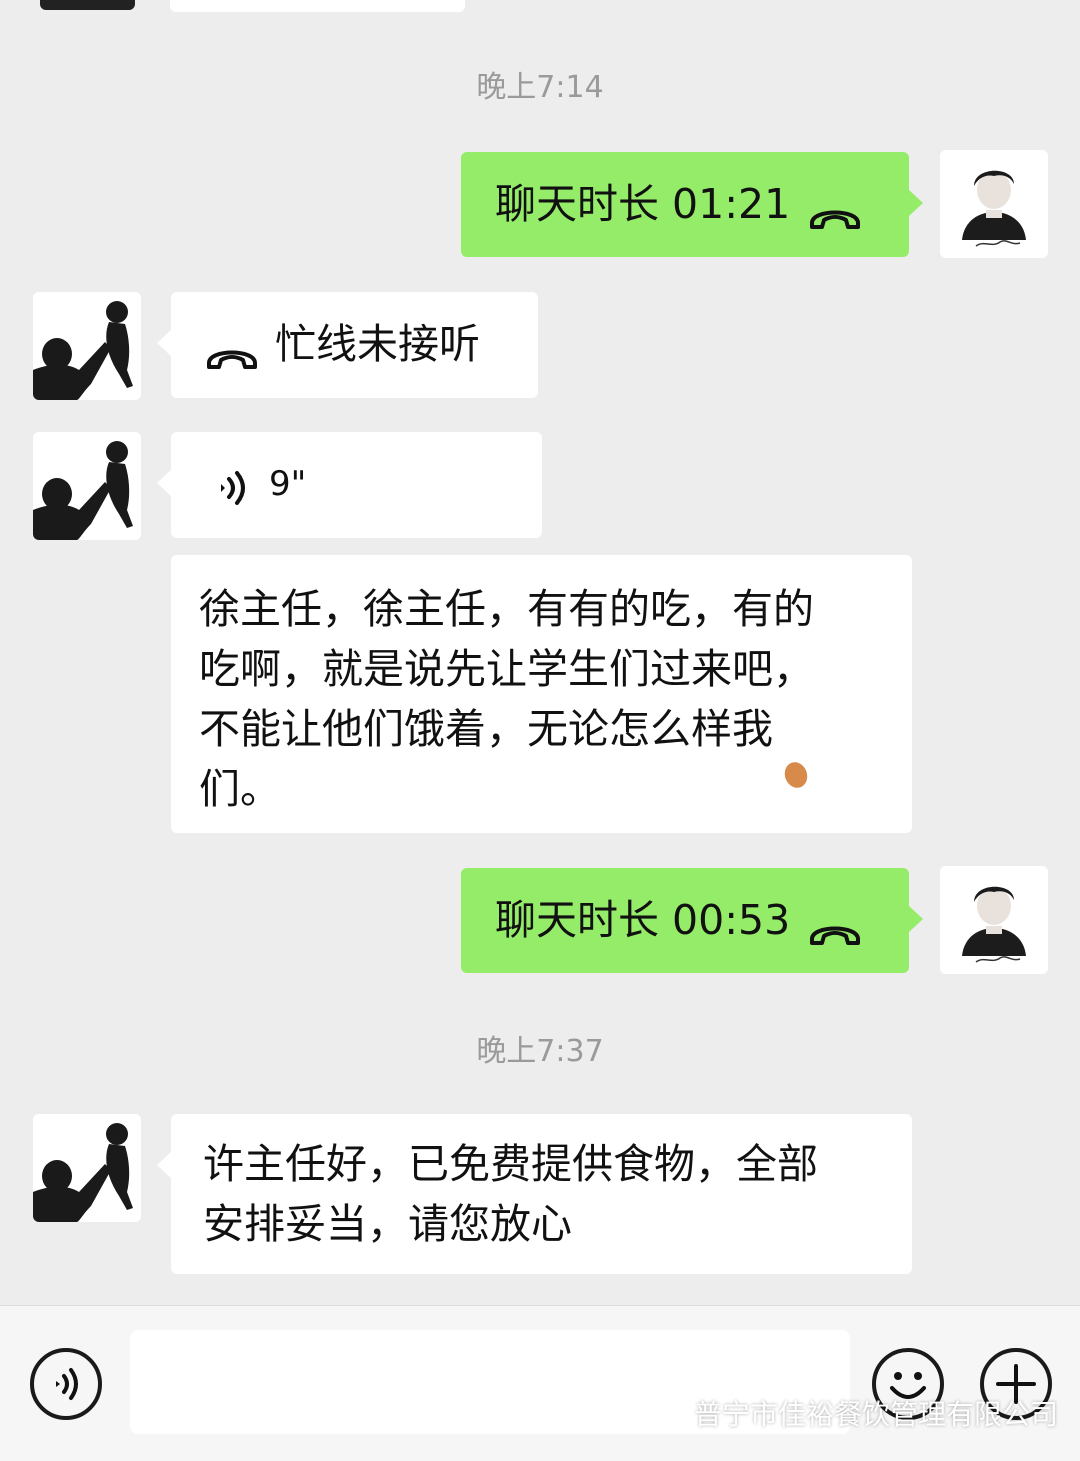 This screenshot has height=1461, width=1080. I want to click on voice-wave-icon, so click(233, 484).